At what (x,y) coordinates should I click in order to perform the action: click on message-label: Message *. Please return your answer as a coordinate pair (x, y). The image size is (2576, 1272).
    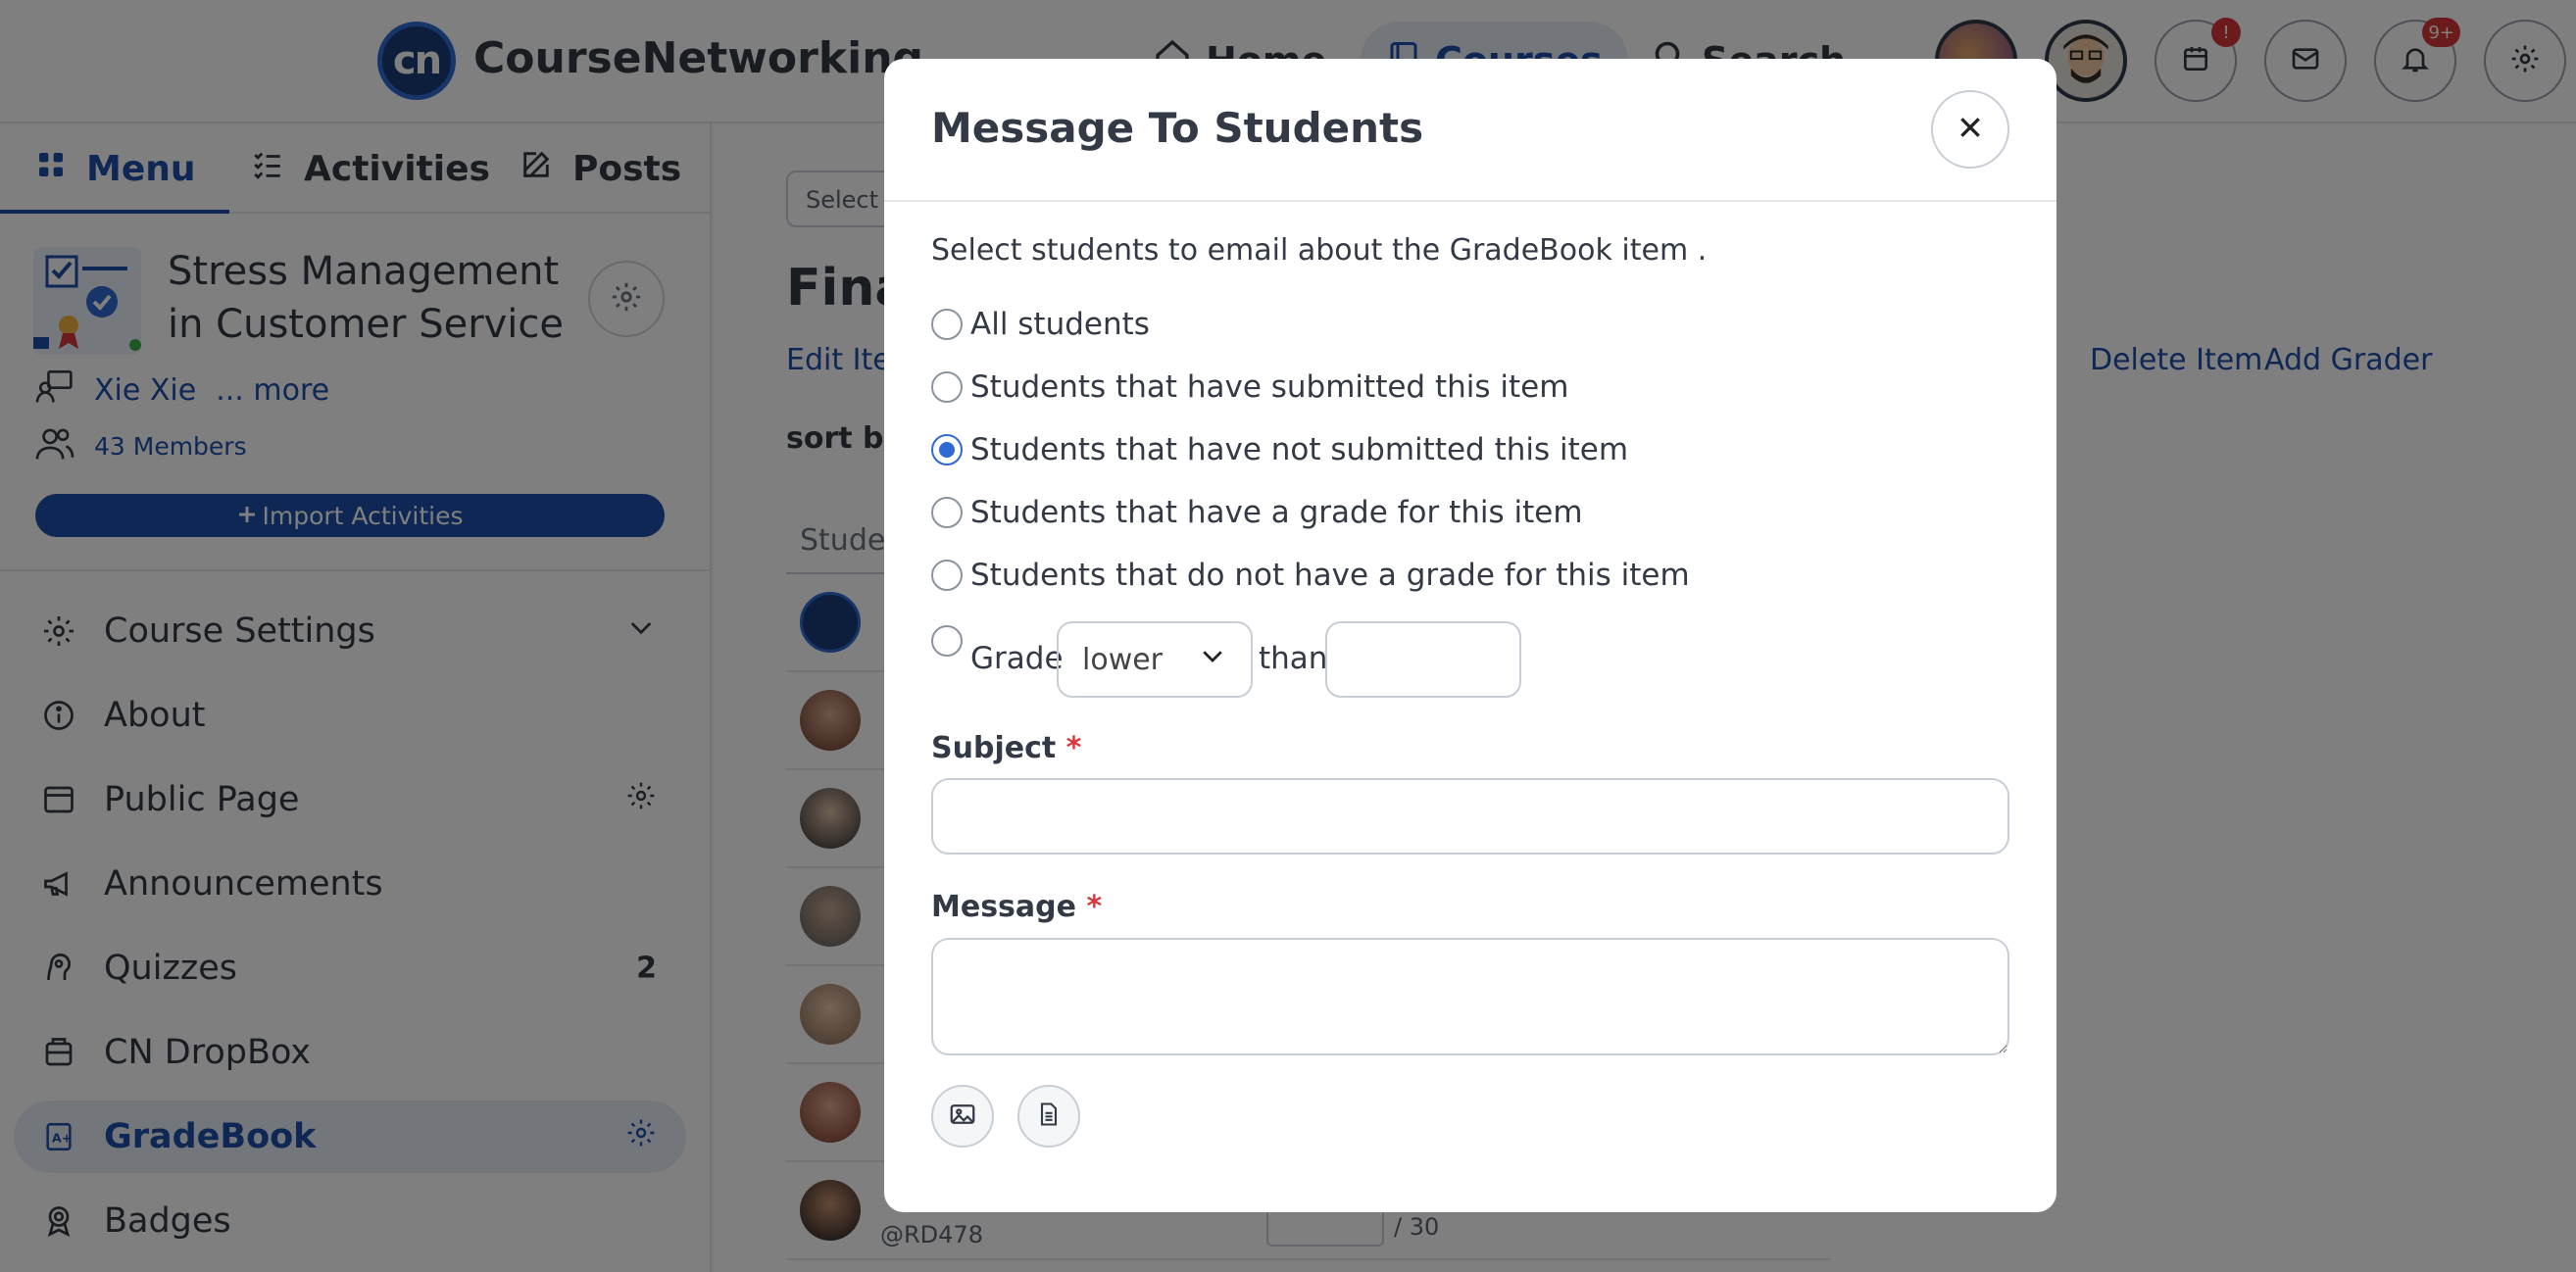
    Looking at the image, I should click on (1017, 907).